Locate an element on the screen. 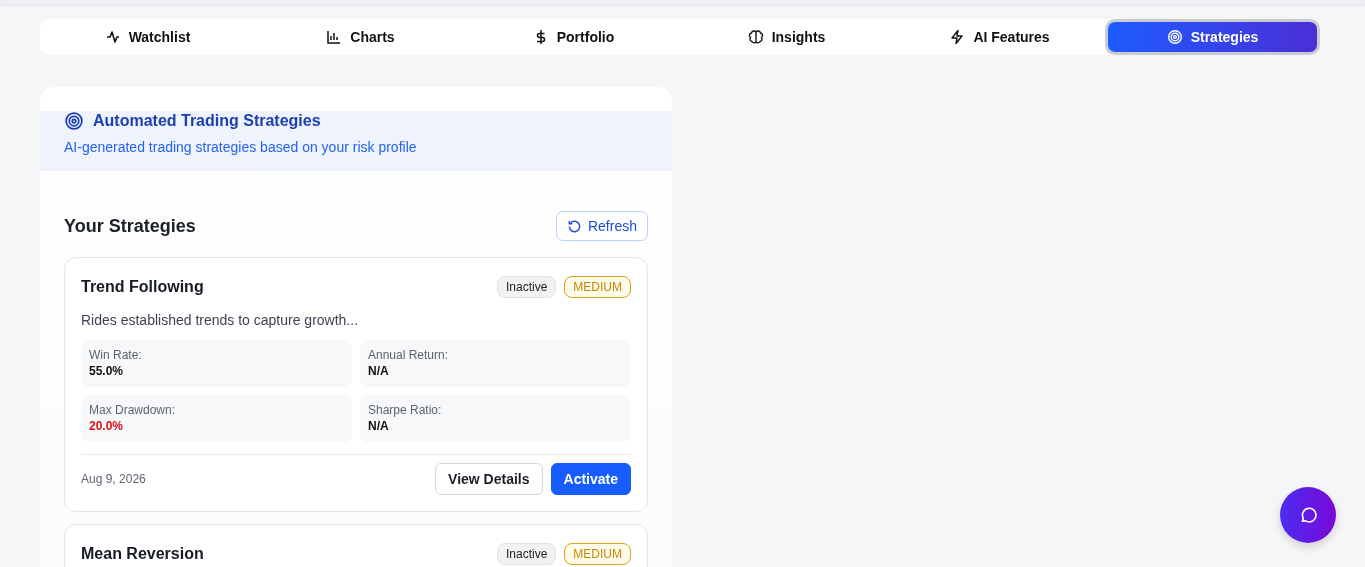 This screenshot has width=1365, height=567. metric-label: Sharpe Ratio: is located at coordinates (405, 410).